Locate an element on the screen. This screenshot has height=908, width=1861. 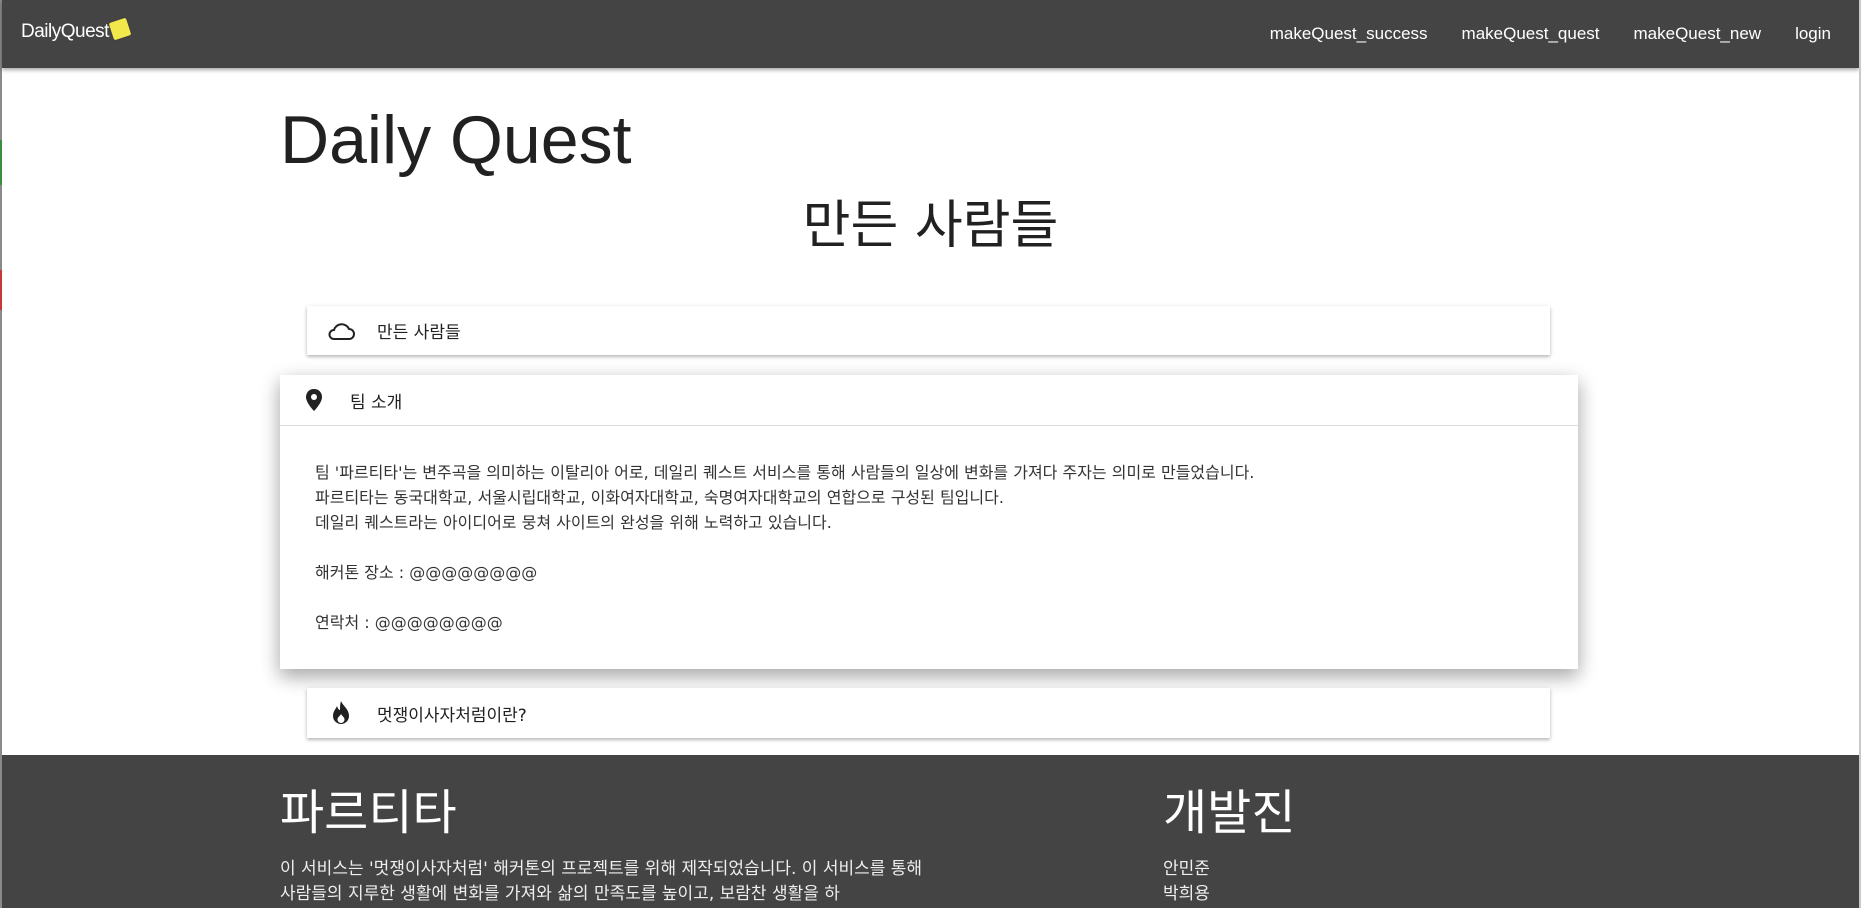
logo-badge-icon is located at coordinates (120, 29).